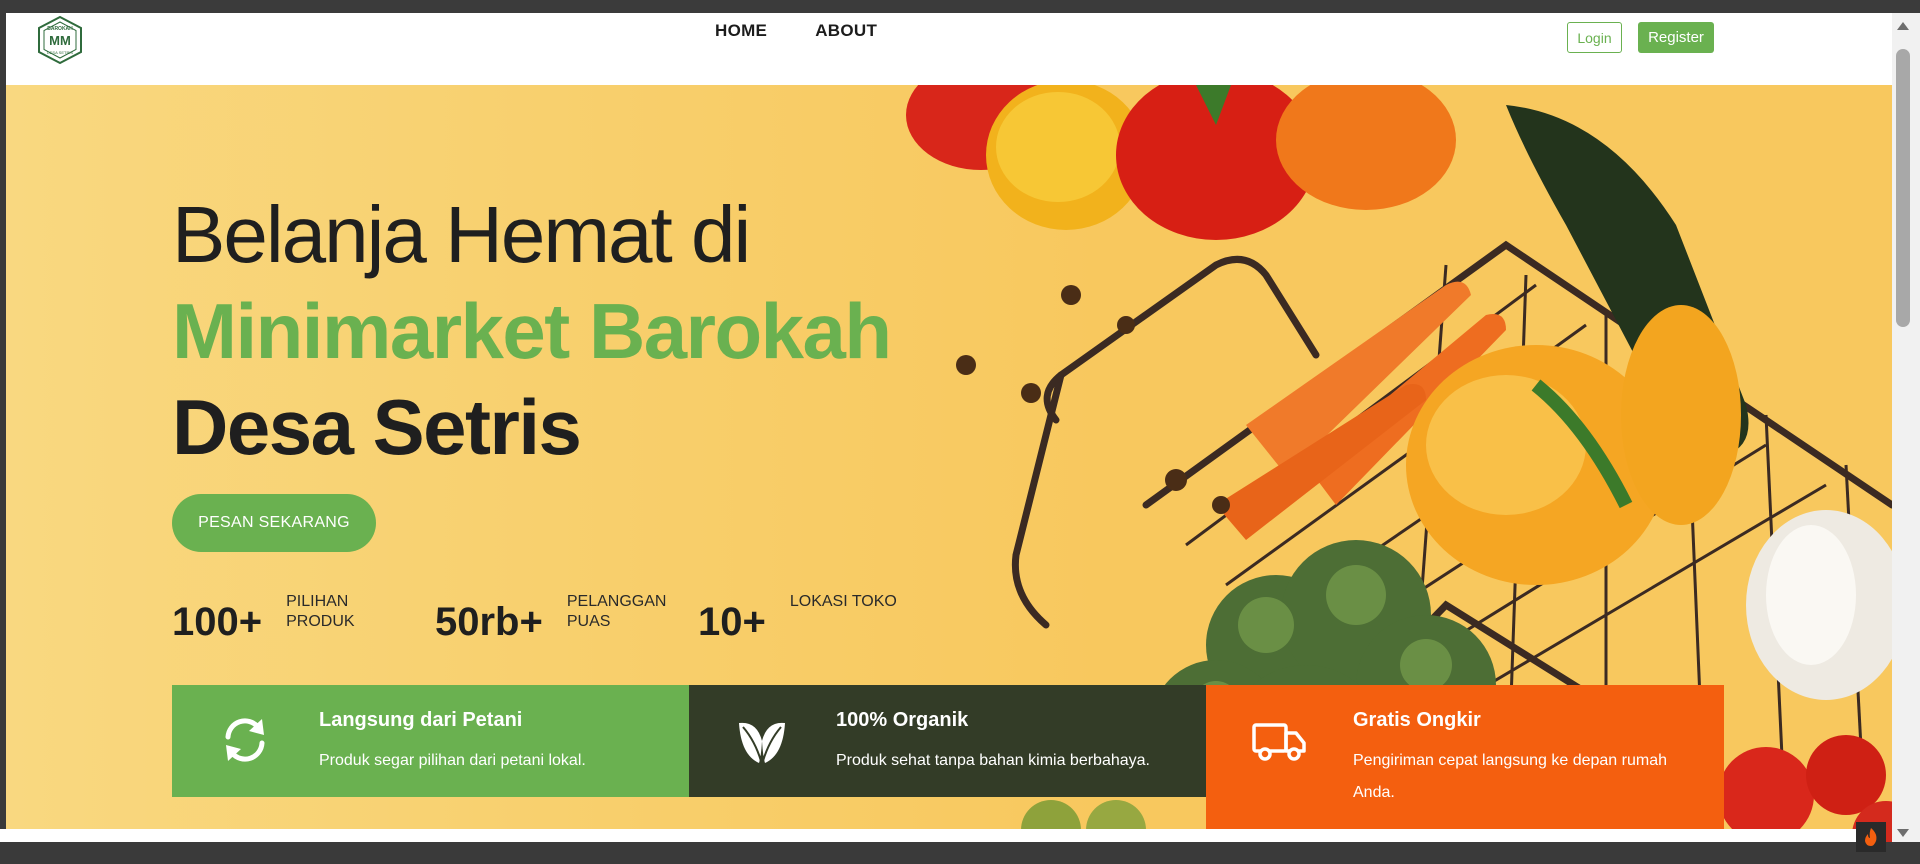  Describe the element at coordinates (1417, 720) in the screenshot. I see `feature-title: Gratis Ongkir` at that location.